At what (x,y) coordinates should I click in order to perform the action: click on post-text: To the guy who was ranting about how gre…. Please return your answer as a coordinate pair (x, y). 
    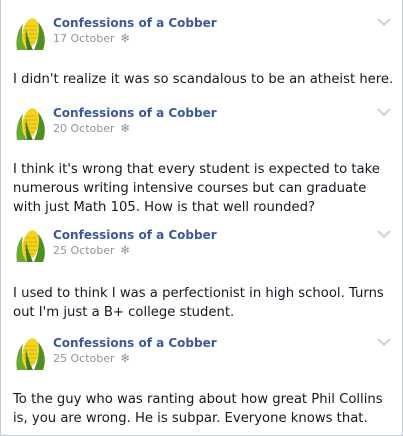
    Looking at the image, I should click on (198, 409).